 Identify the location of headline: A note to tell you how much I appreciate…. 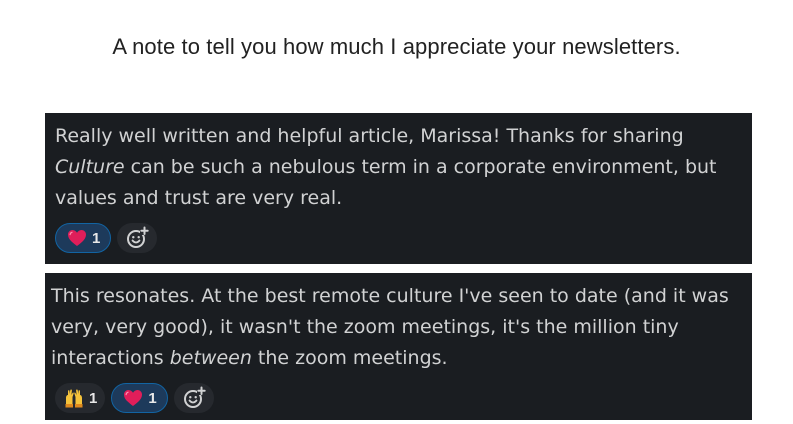
(396, 46).